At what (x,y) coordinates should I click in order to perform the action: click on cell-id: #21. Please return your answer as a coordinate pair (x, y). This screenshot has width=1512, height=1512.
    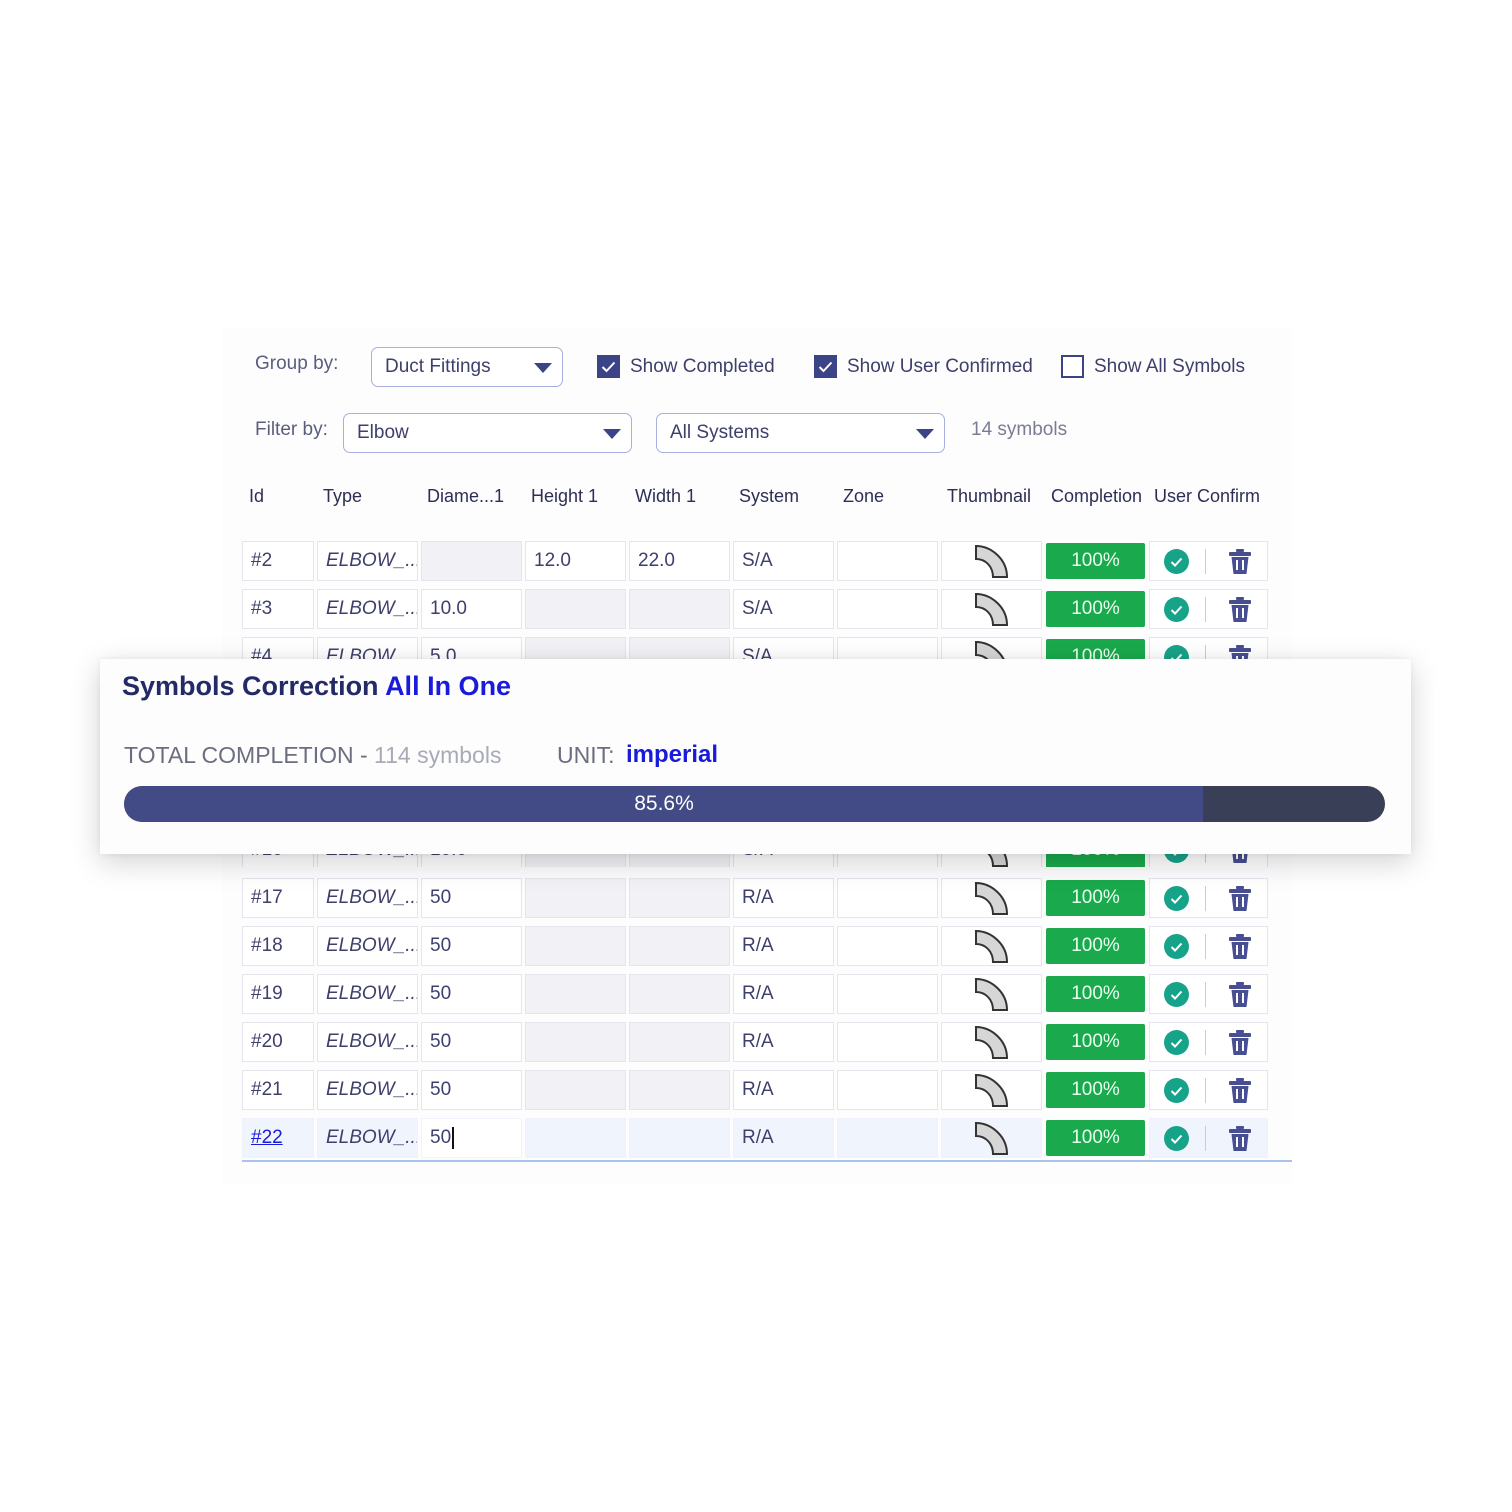
    Looking at the image, I should click on (278, 1090).